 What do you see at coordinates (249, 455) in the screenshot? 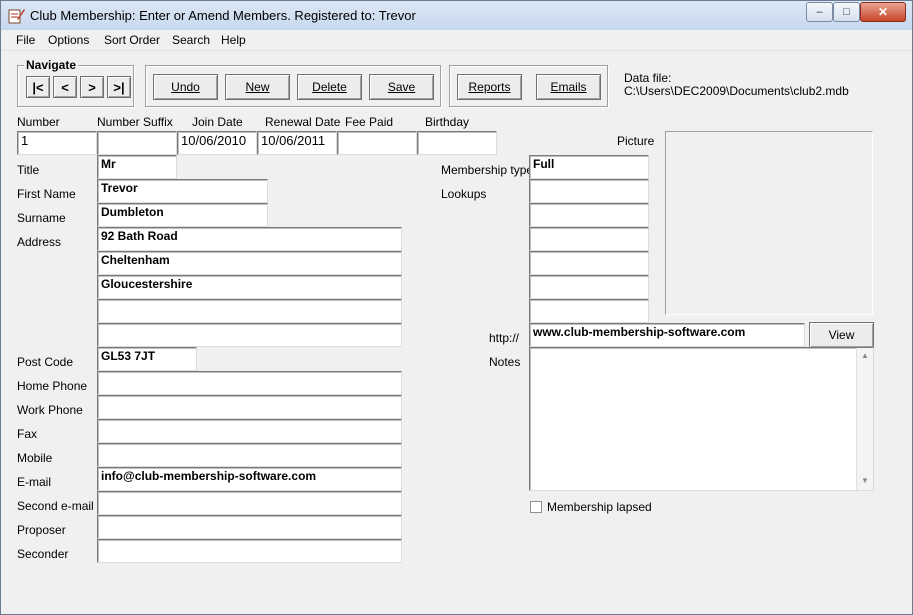
I see `mobile-field` at bounding box center [249, 455].